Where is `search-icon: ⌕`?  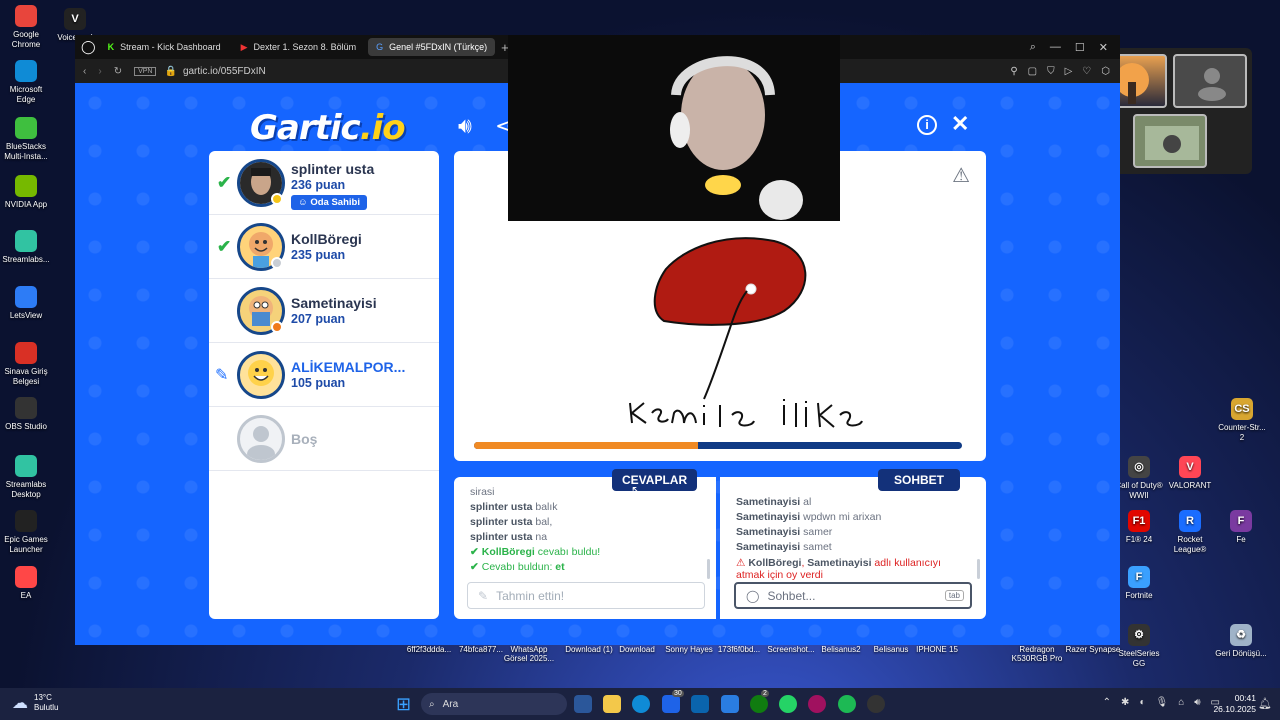
search-icon: ⌕ is located at coordinates (1033, 47).